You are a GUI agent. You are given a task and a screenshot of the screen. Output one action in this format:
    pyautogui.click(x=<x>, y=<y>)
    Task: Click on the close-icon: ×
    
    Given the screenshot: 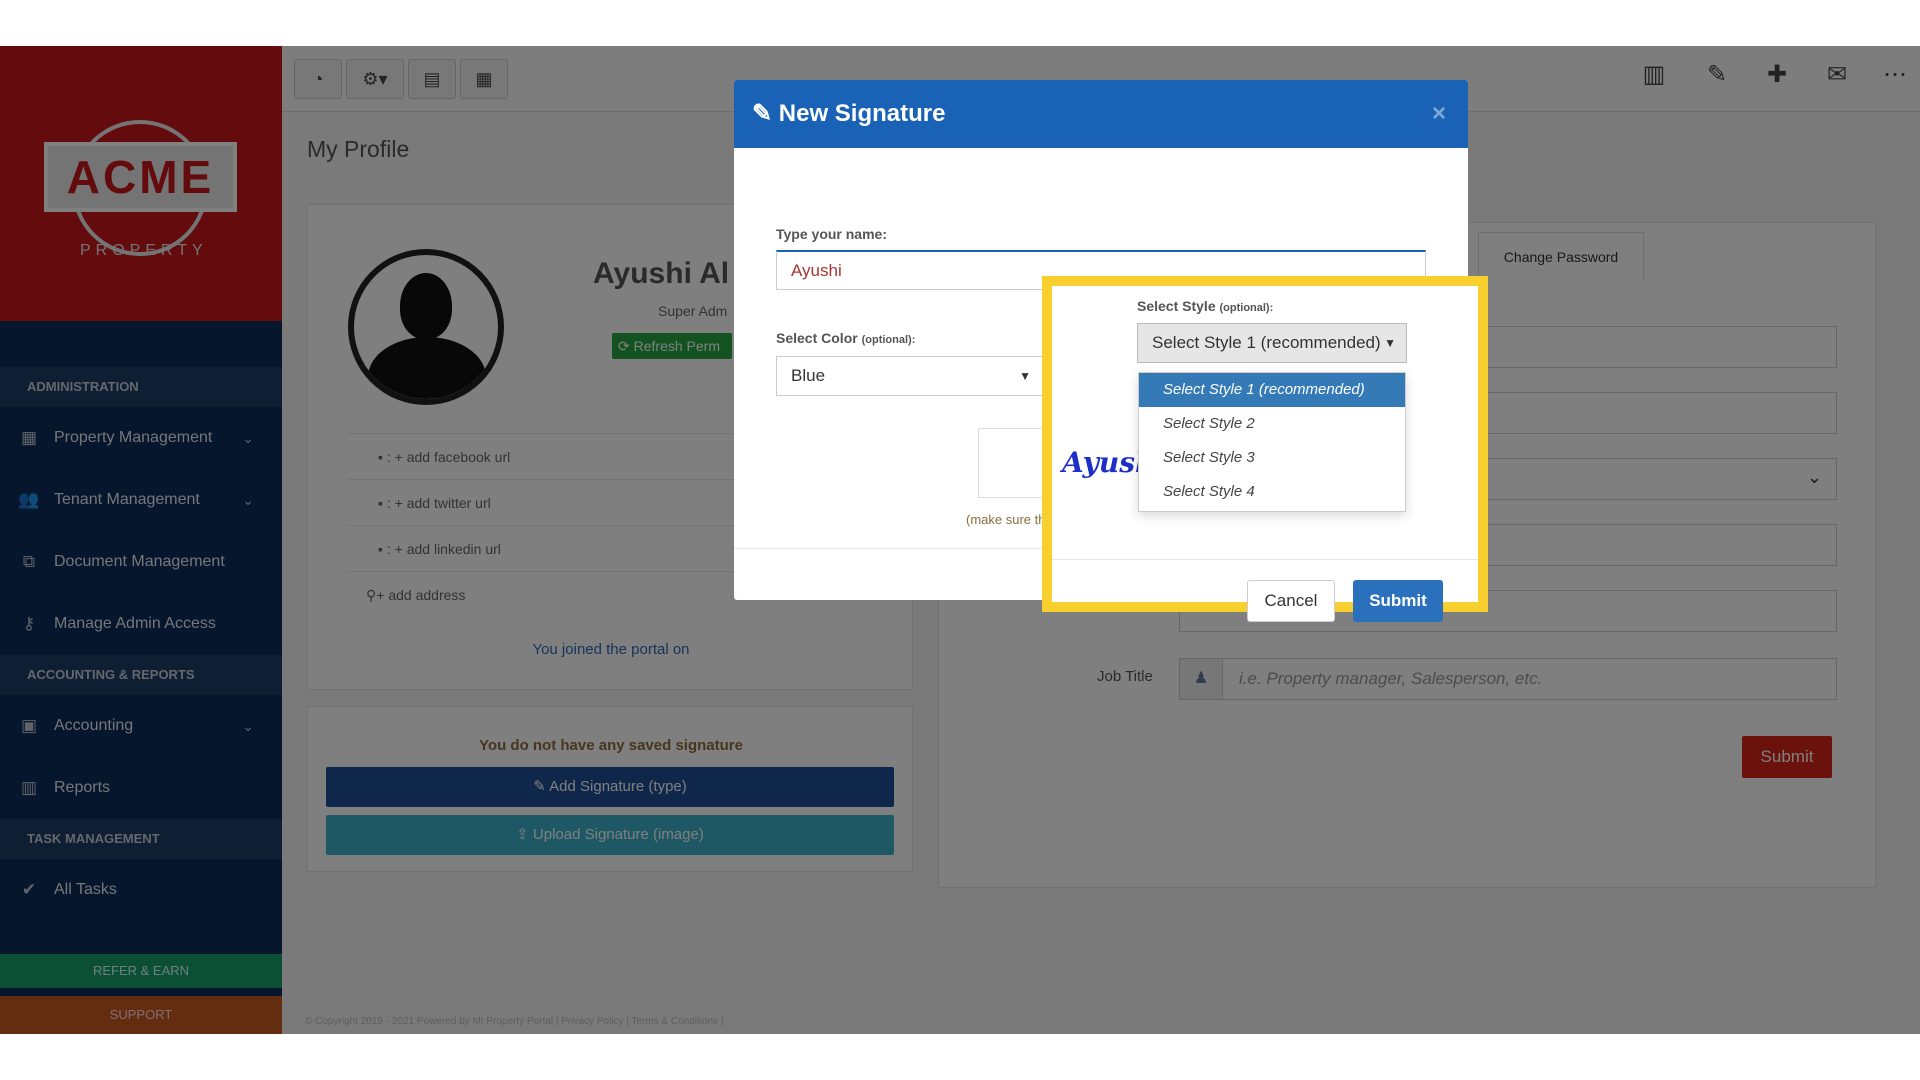 What is the action you would take?
    pyautogui.click(x=1439, y=114)
    